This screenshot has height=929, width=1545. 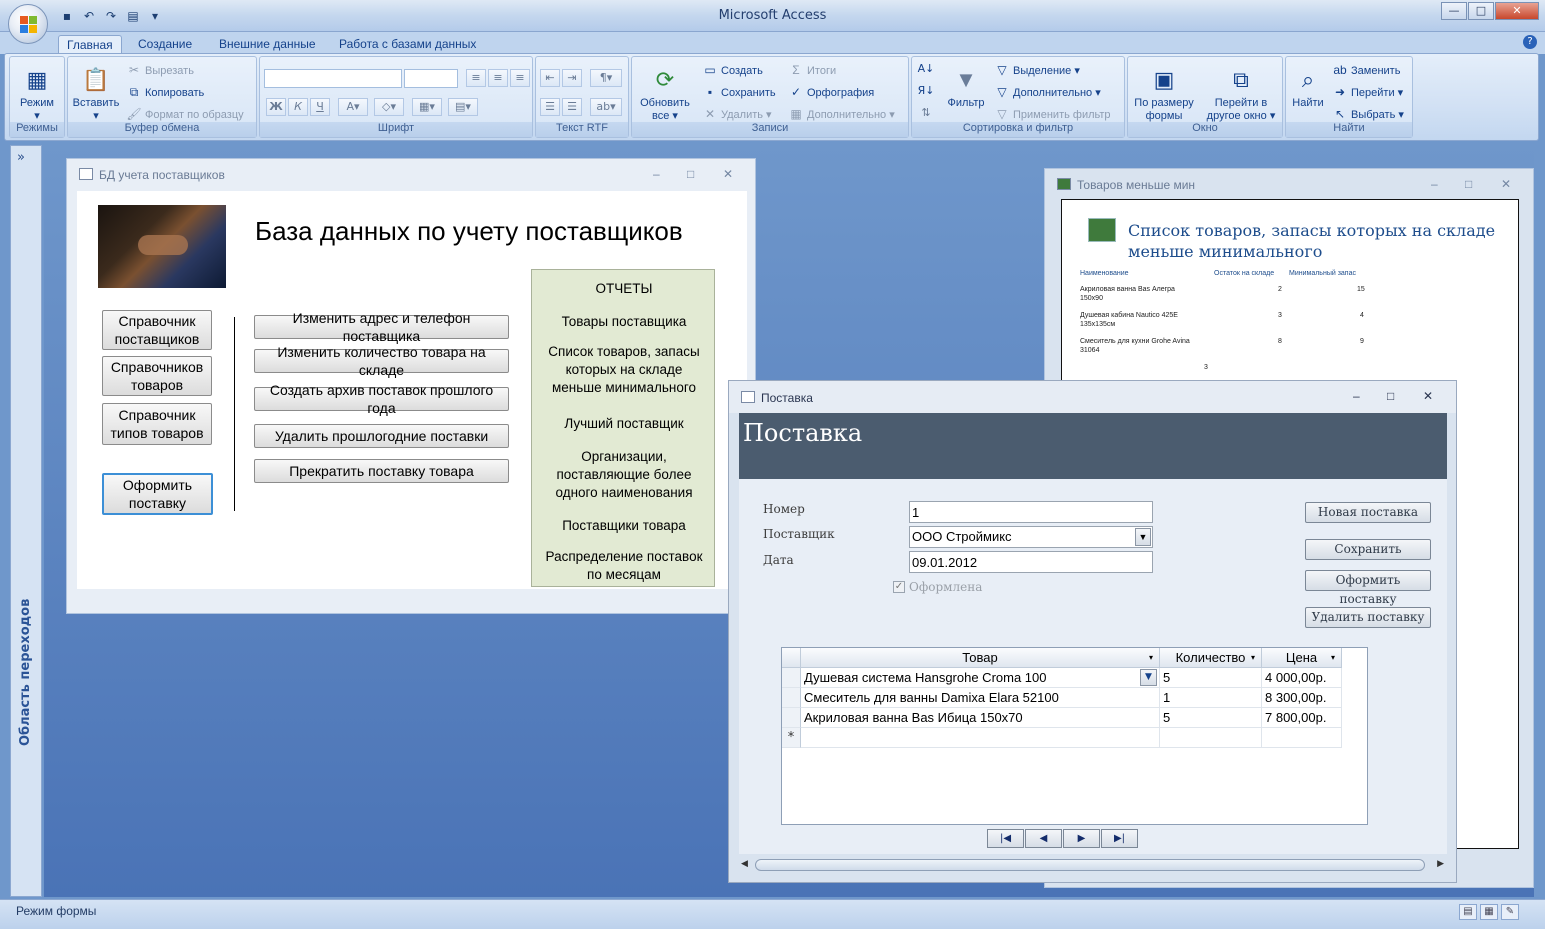 I want to click on scroll-thumb, so click(x=1090, y=865).